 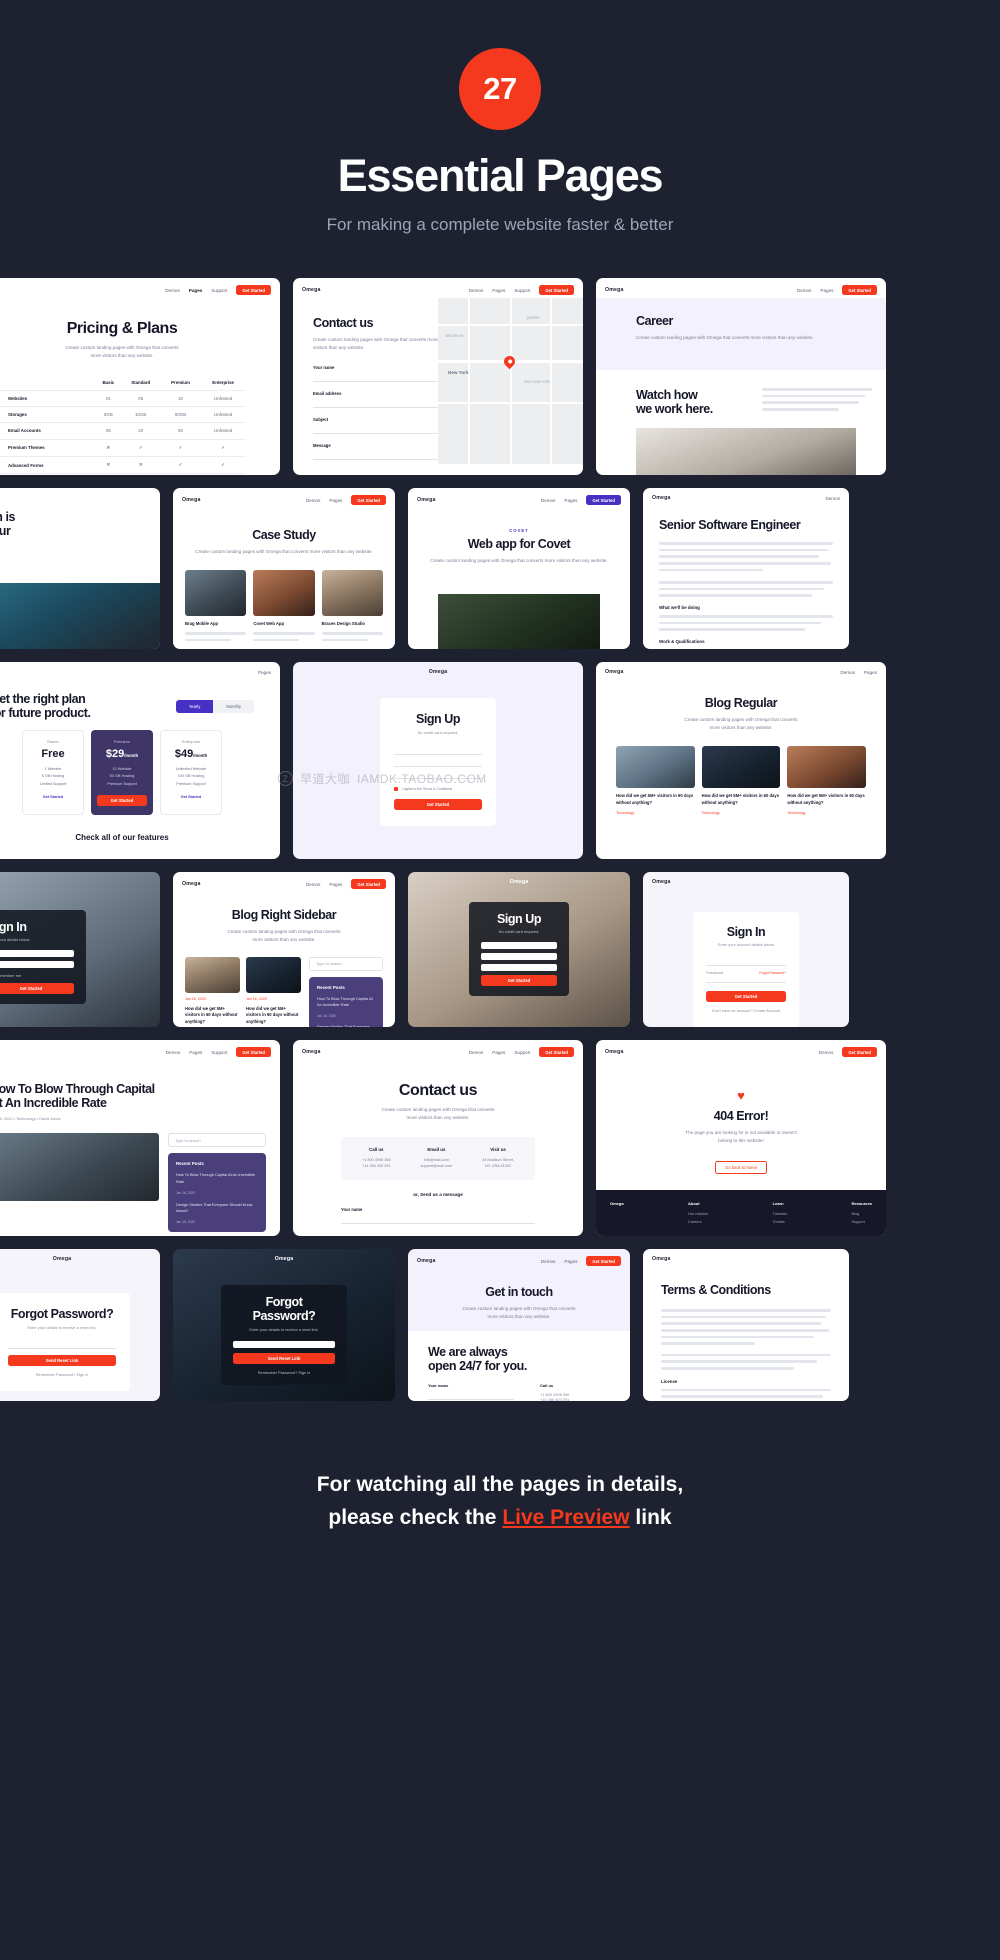 I want to click on footer-link: Support, so click(x=858, y=1222).